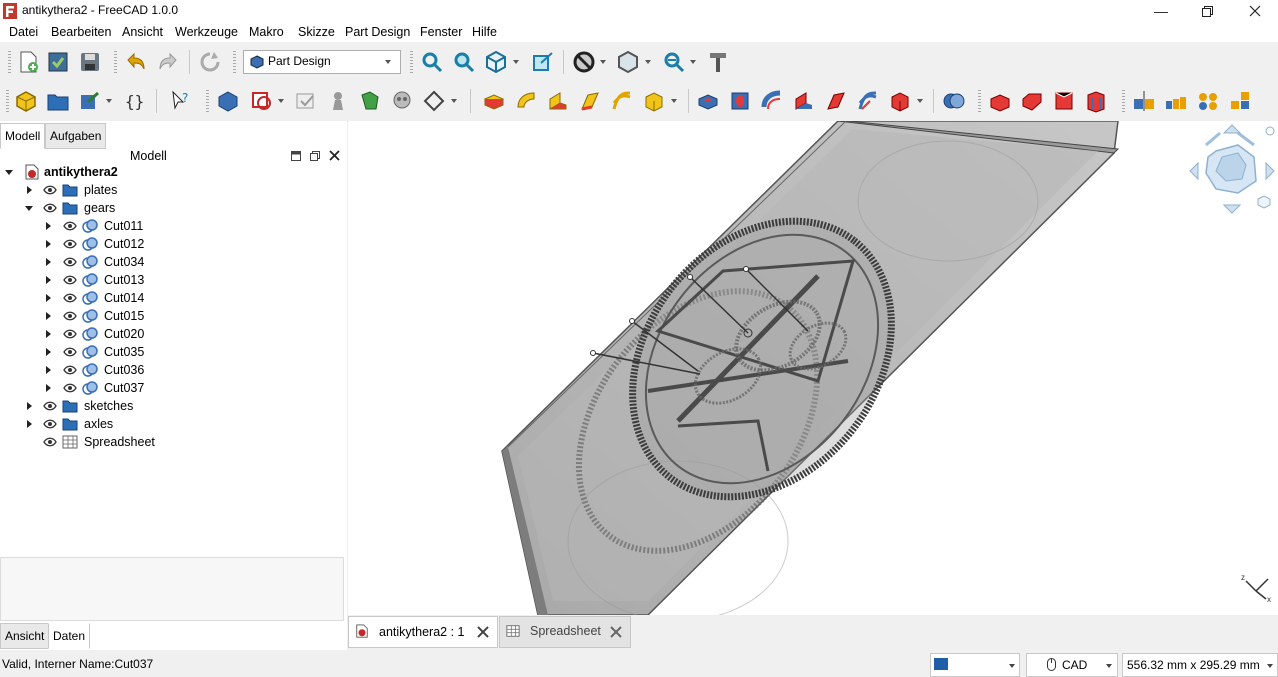  What do you see at coordinates (170, 424) in the screenshot?
I see `tree-item-axles: axles` at bounding box center [170, 424].